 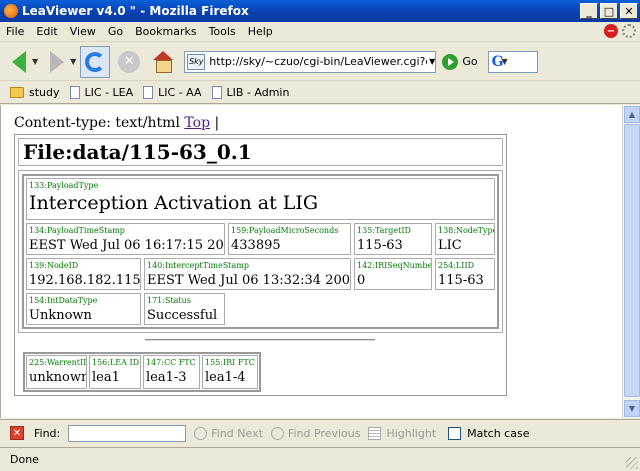 What do you see at coordinates (106, 377) in the screenshot?
I see `field-value: lea1` at bounding box center [106, 377].